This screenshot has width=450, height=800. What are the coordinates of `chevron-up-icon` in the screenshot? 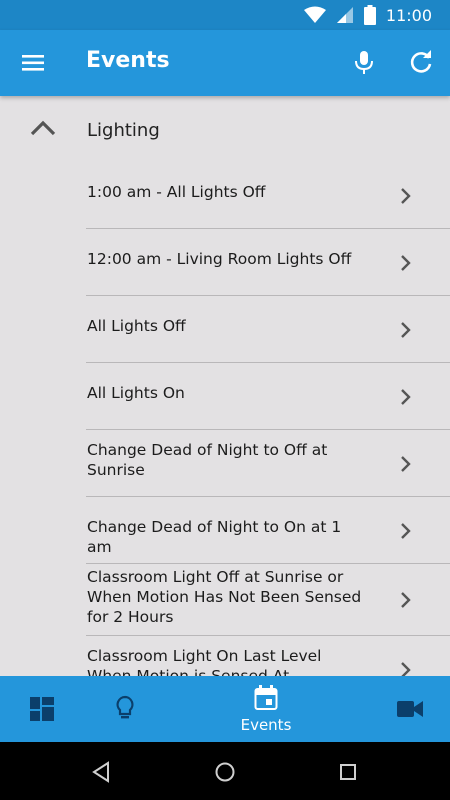 It's located at (43, 128).